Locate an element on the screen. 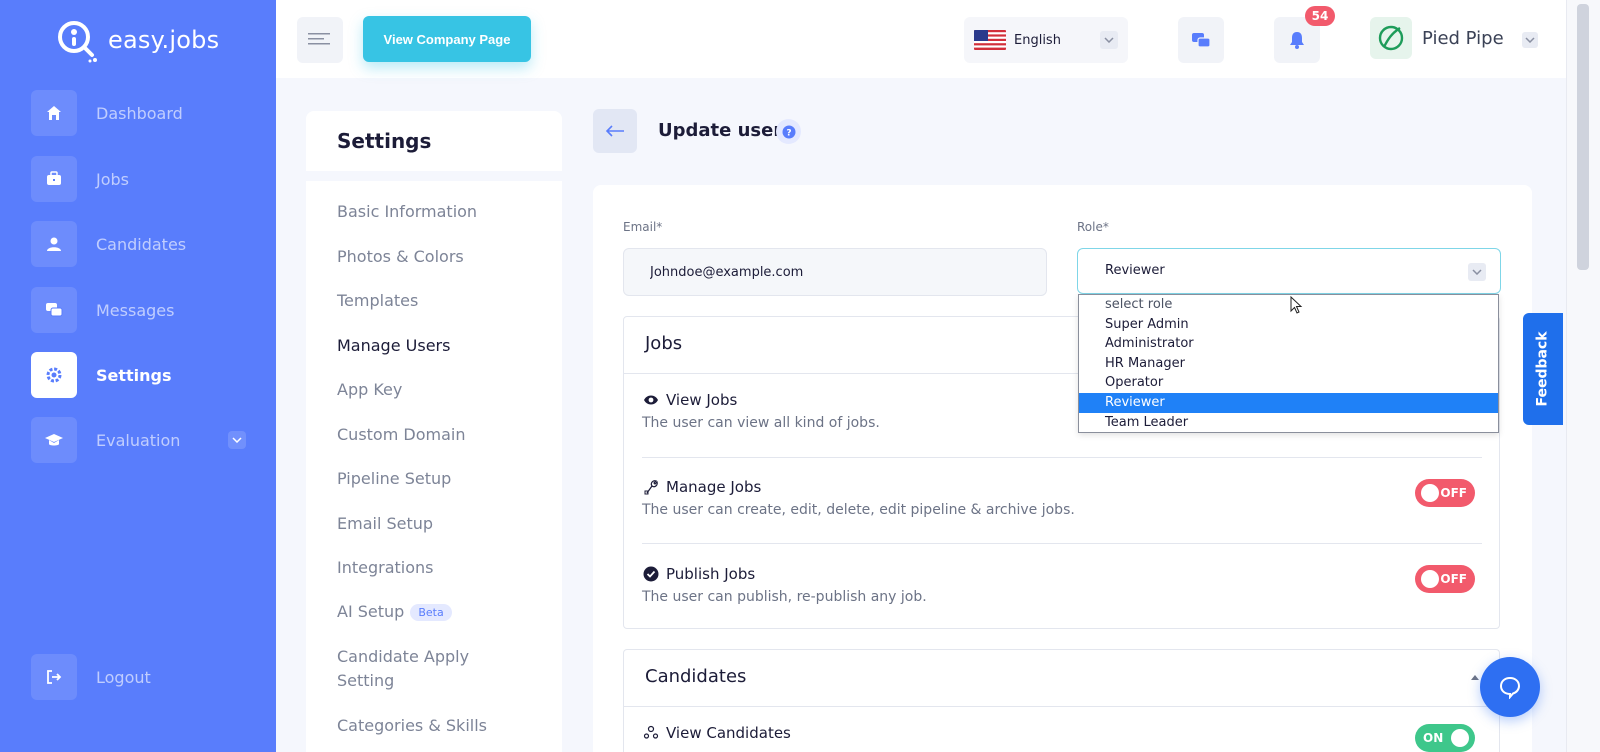 Image resolution: width=1600 pixels, height=752 pixels. company-logo-icon is located at coordinates (1391, 38).